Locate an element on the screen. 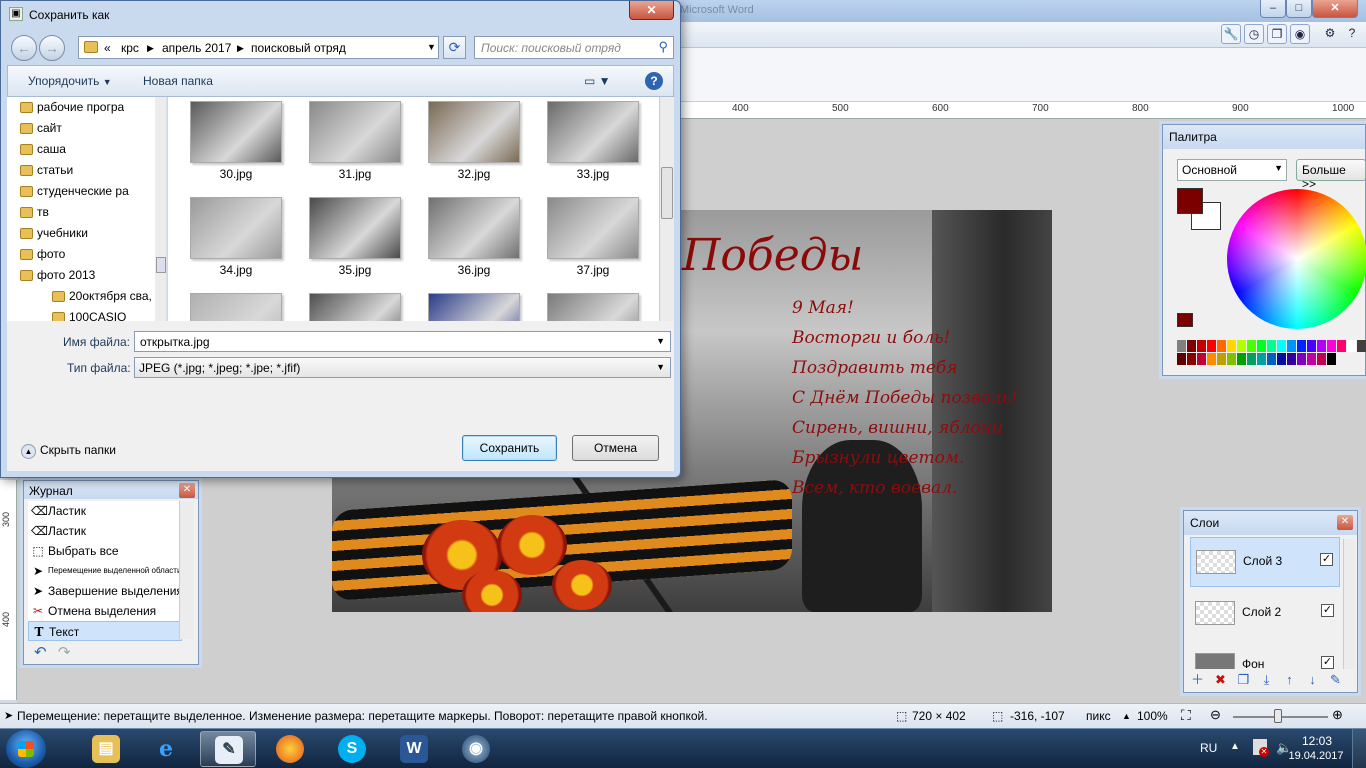 This screenshot has width=1366, height=768. layer-row: Слой 3 ✓ is located at coordinates (1265, 562).